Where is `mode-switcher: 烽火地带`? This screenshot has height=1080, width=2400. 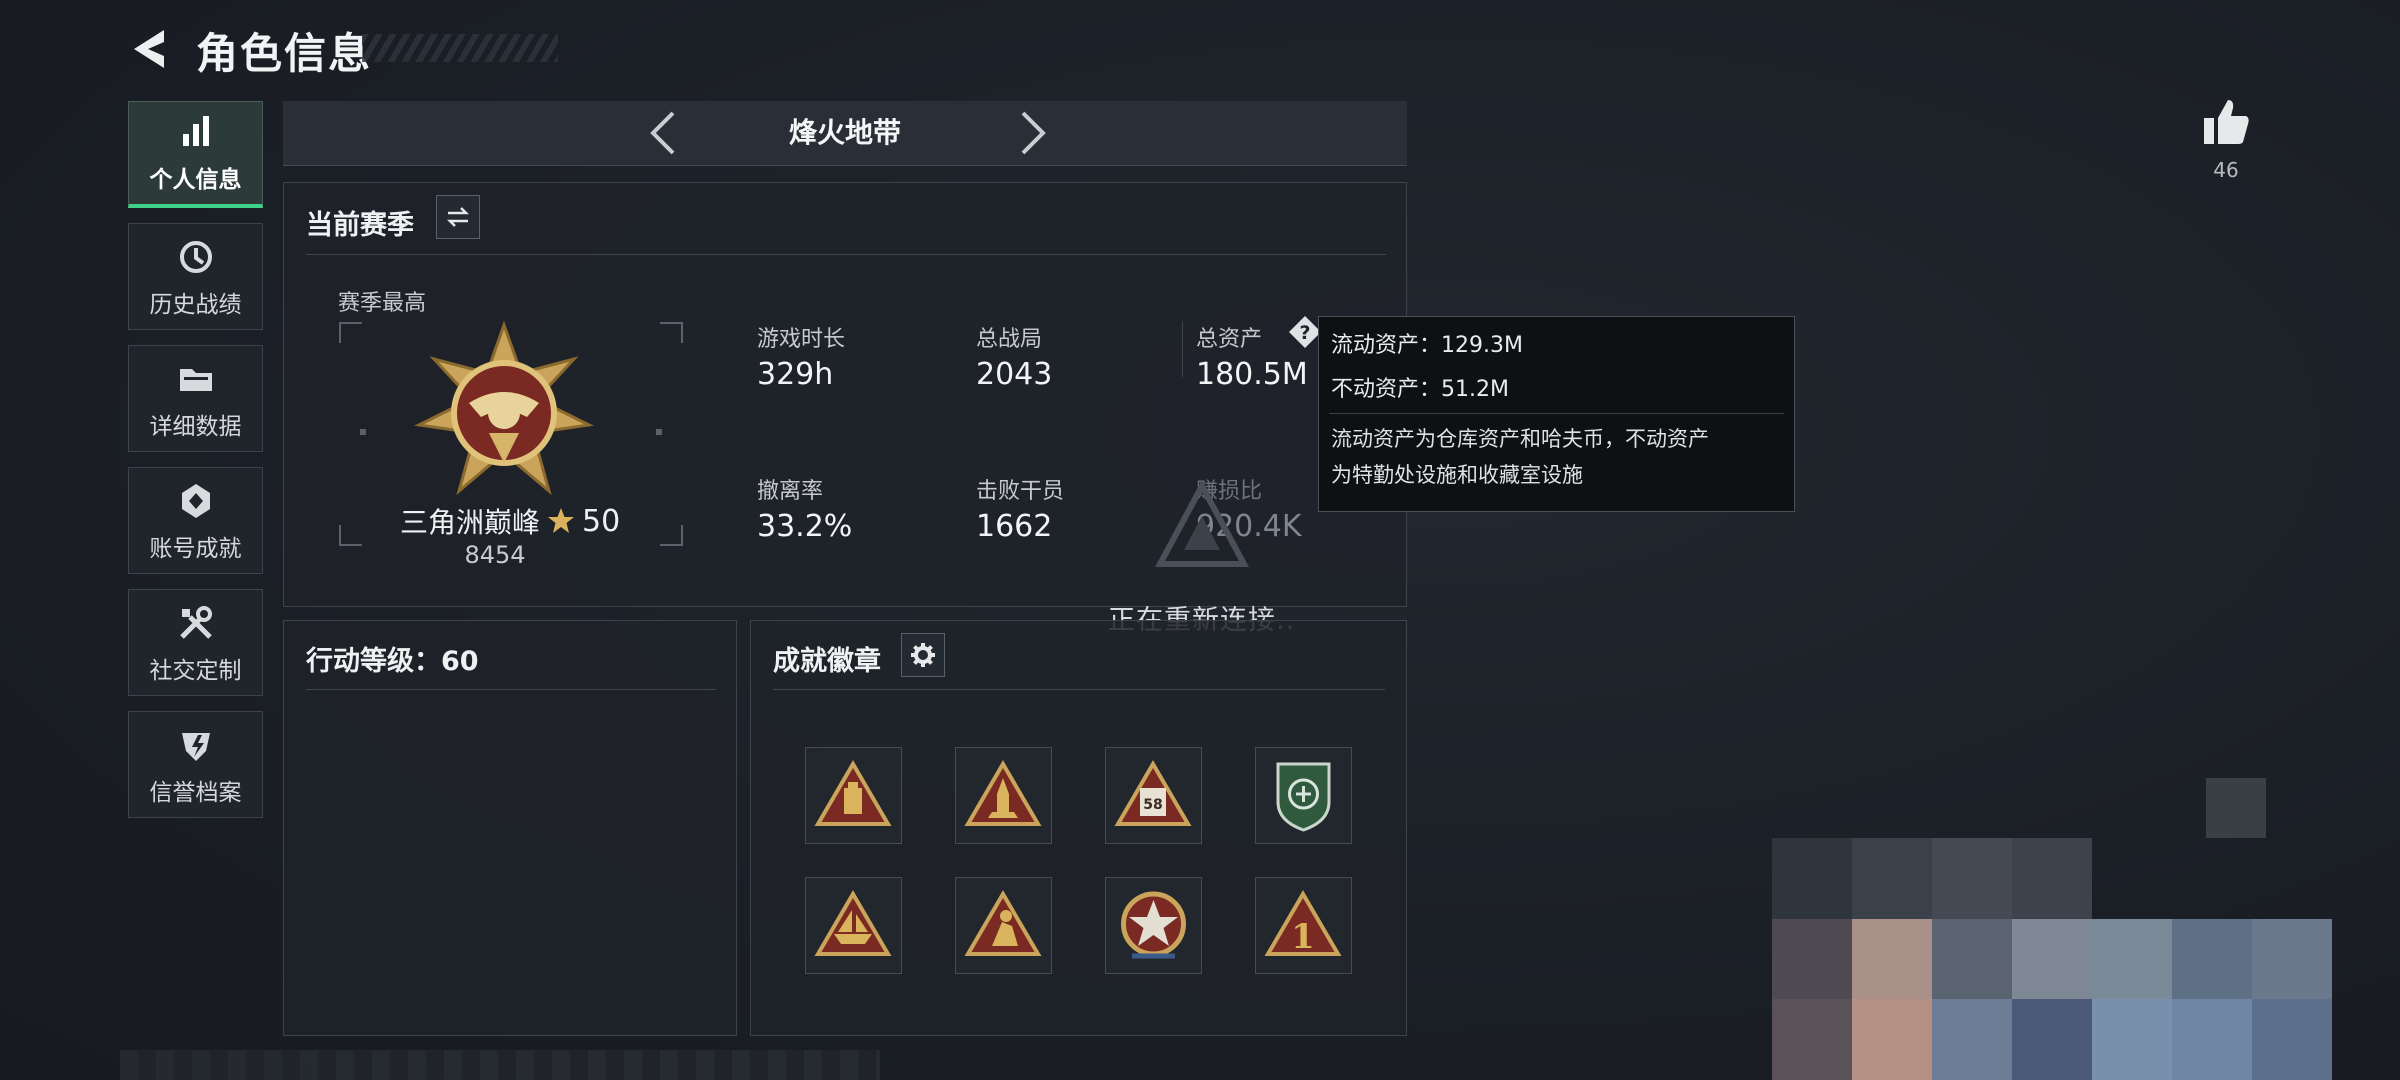 mode-switcher: 烽火地带 is located at coordinates (845, 133).